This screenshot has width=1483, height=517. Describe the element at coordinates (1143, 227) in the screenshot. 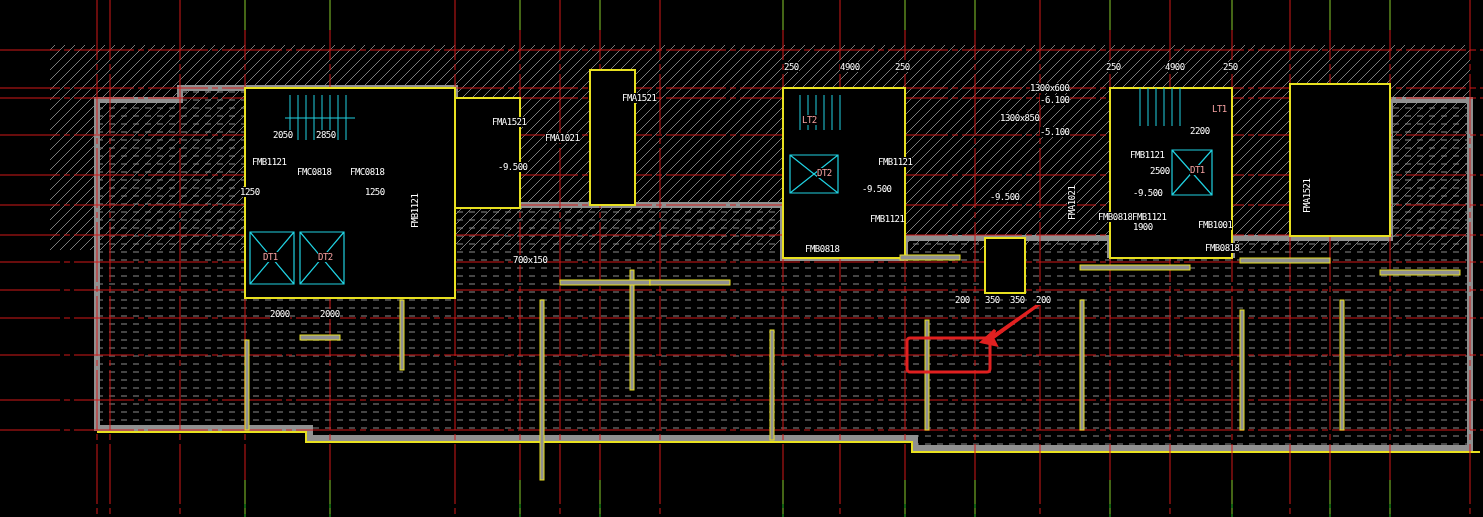

I see `dimension-label: 1900` at that location.